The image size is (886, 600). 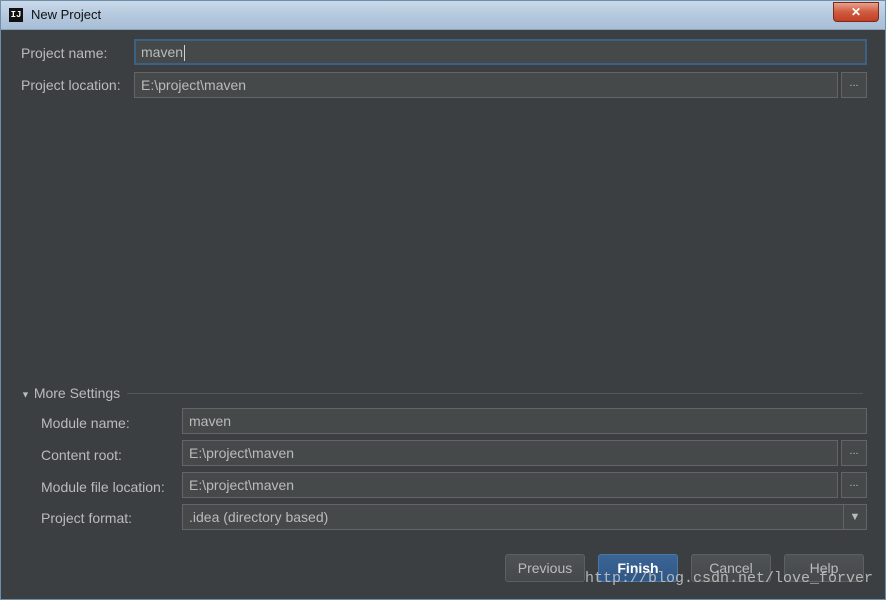 What do you see at coordinates (545, 568) in the screenshot?
I see `previous-button: Previous` at bounding box center [545, 568].